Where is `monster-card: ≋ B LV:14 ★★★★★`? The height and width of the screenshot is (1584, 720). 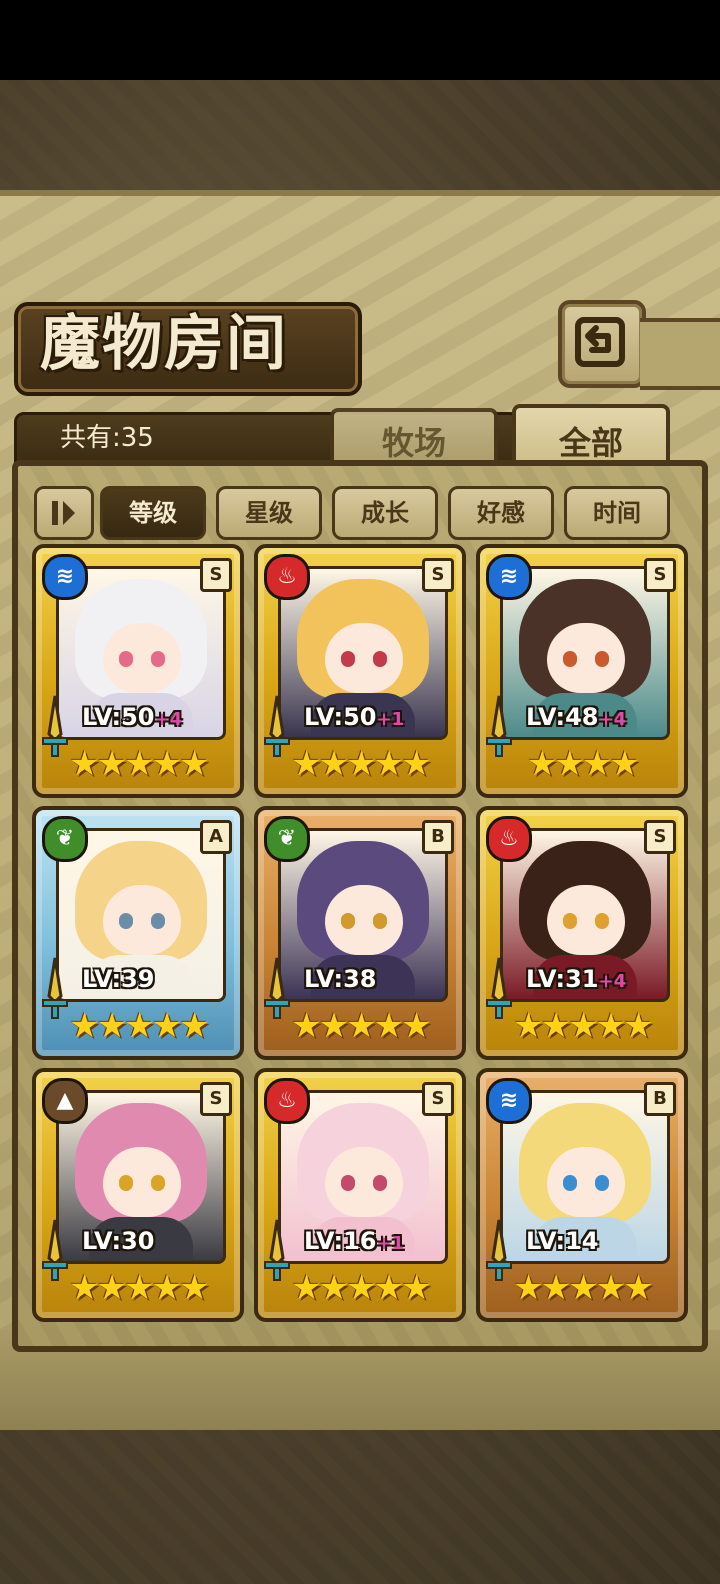 monster-card: ≋ B LV:14 ★★★★★ is located at coordinates (582, 1195).